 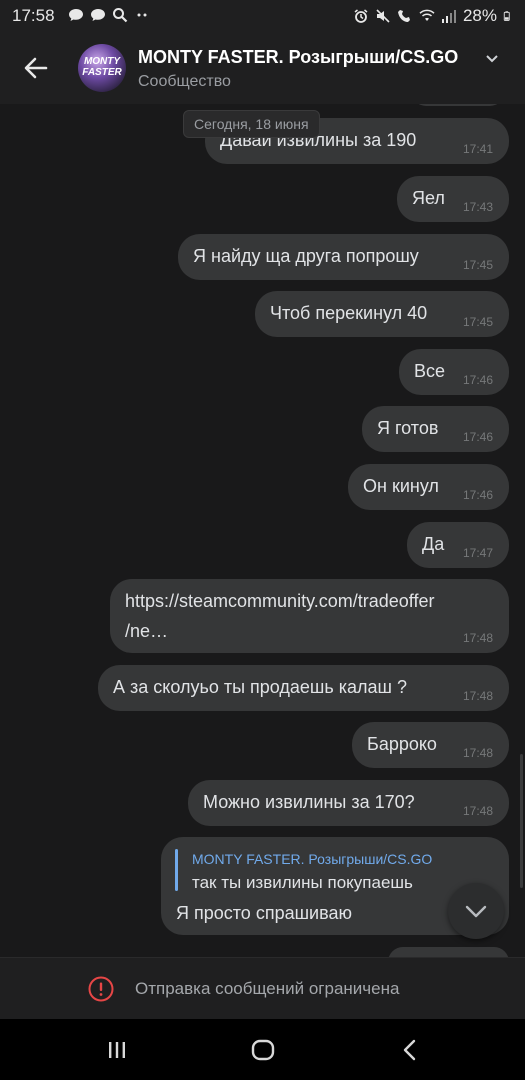 I want to click on signal-icon, so click(x=448, y=16).